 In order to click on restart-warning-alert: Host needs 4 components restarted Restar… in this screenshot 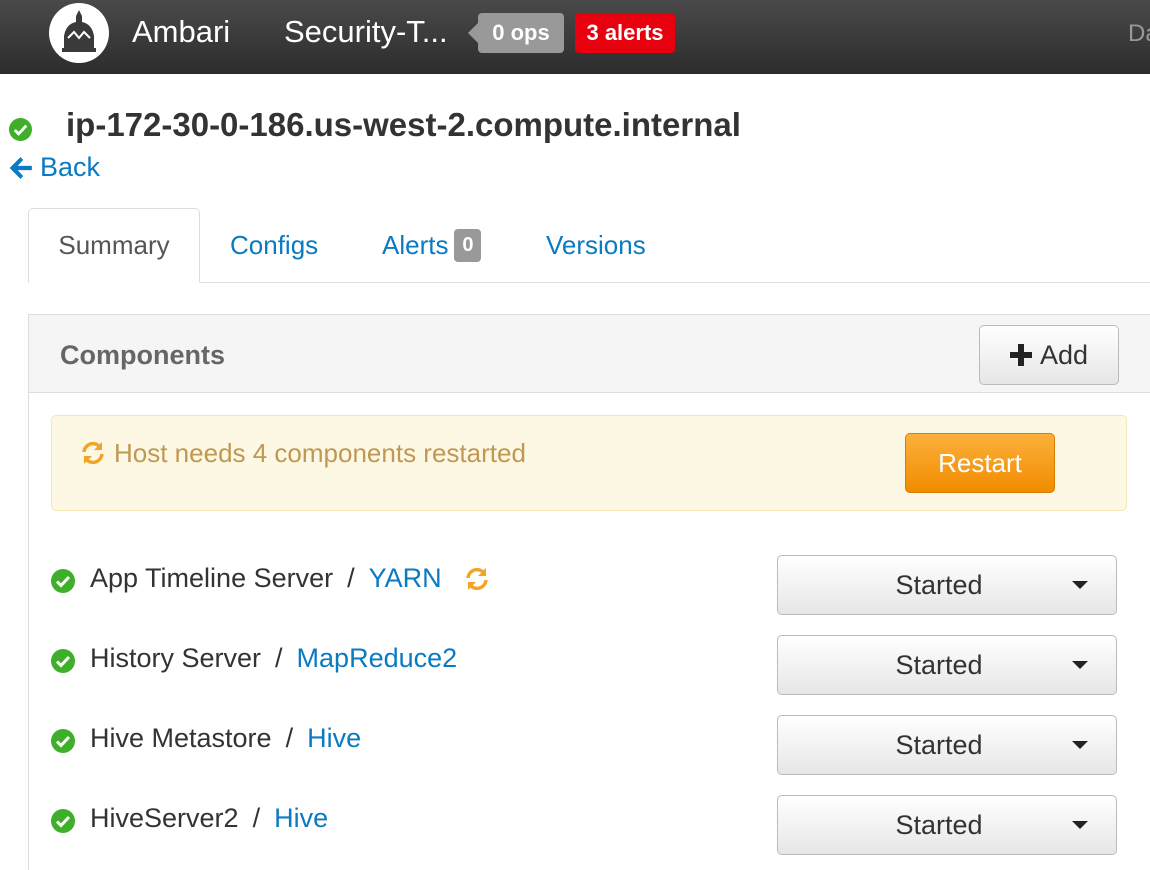, I will do `click(589, 463)`.